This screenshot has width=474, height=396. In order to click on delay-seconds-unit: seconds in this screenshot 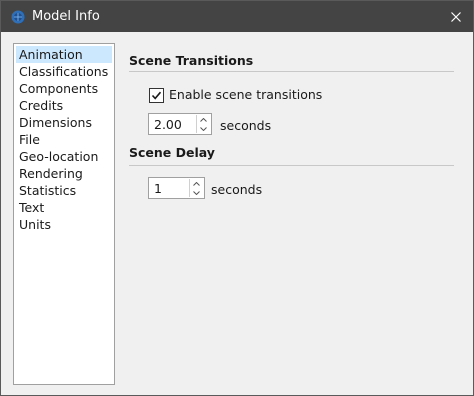, I will do `click(237, 189)`.